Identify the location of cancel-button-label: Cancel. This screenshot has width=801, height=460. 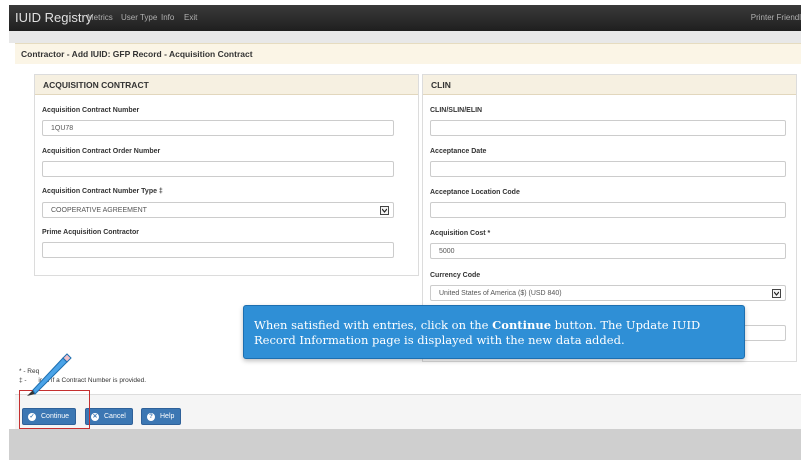
(115, 416).